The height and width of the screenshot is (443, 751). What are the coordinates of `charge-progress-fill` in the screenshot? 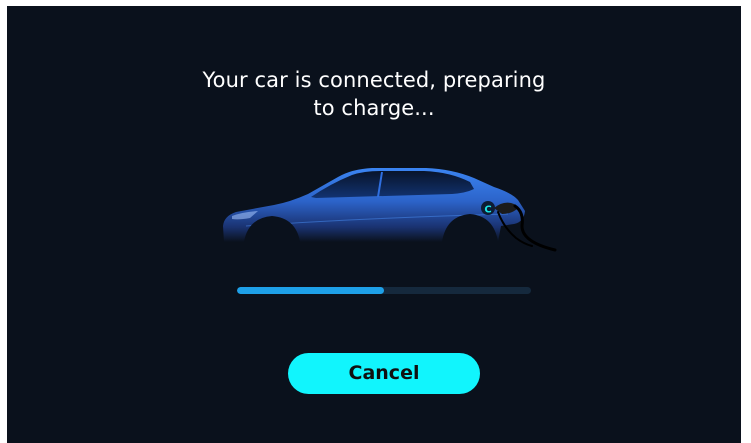 It's located at (310, 290).